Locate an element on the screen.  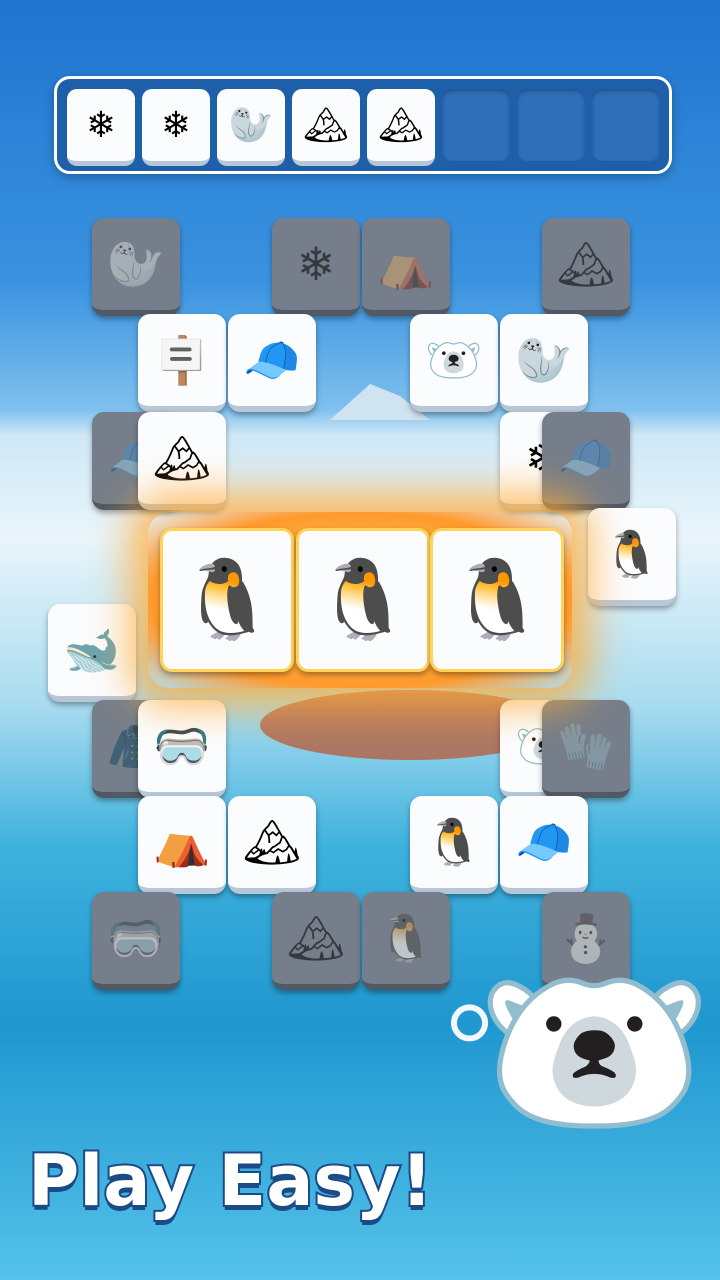
board-tile: 🧤 is located at coordinates (586, 749).